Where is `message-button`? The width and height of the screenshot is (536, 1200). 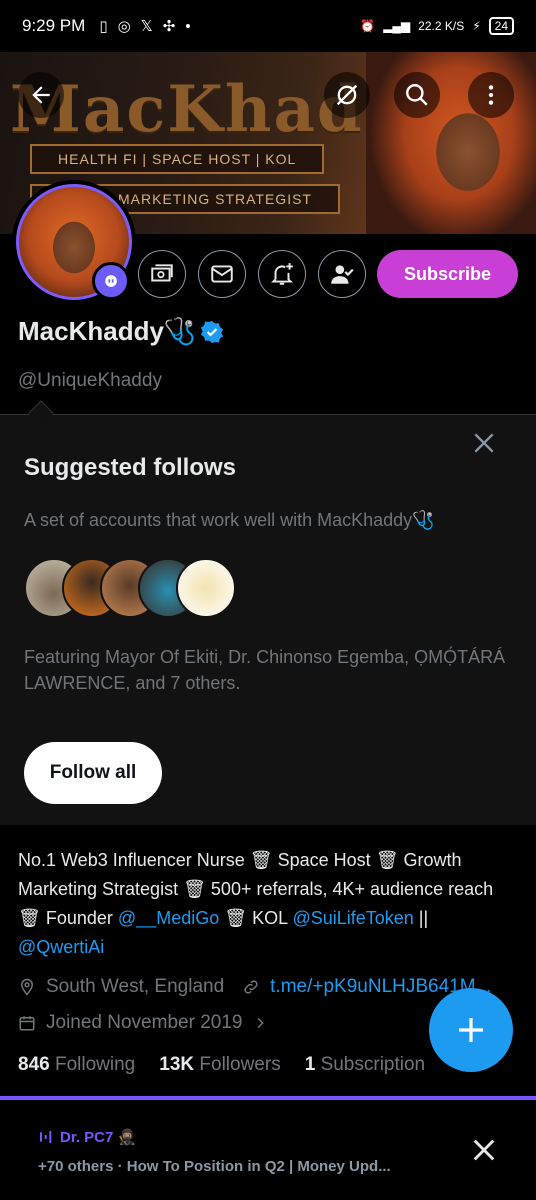
message-button is located at coordinates (222, 274).